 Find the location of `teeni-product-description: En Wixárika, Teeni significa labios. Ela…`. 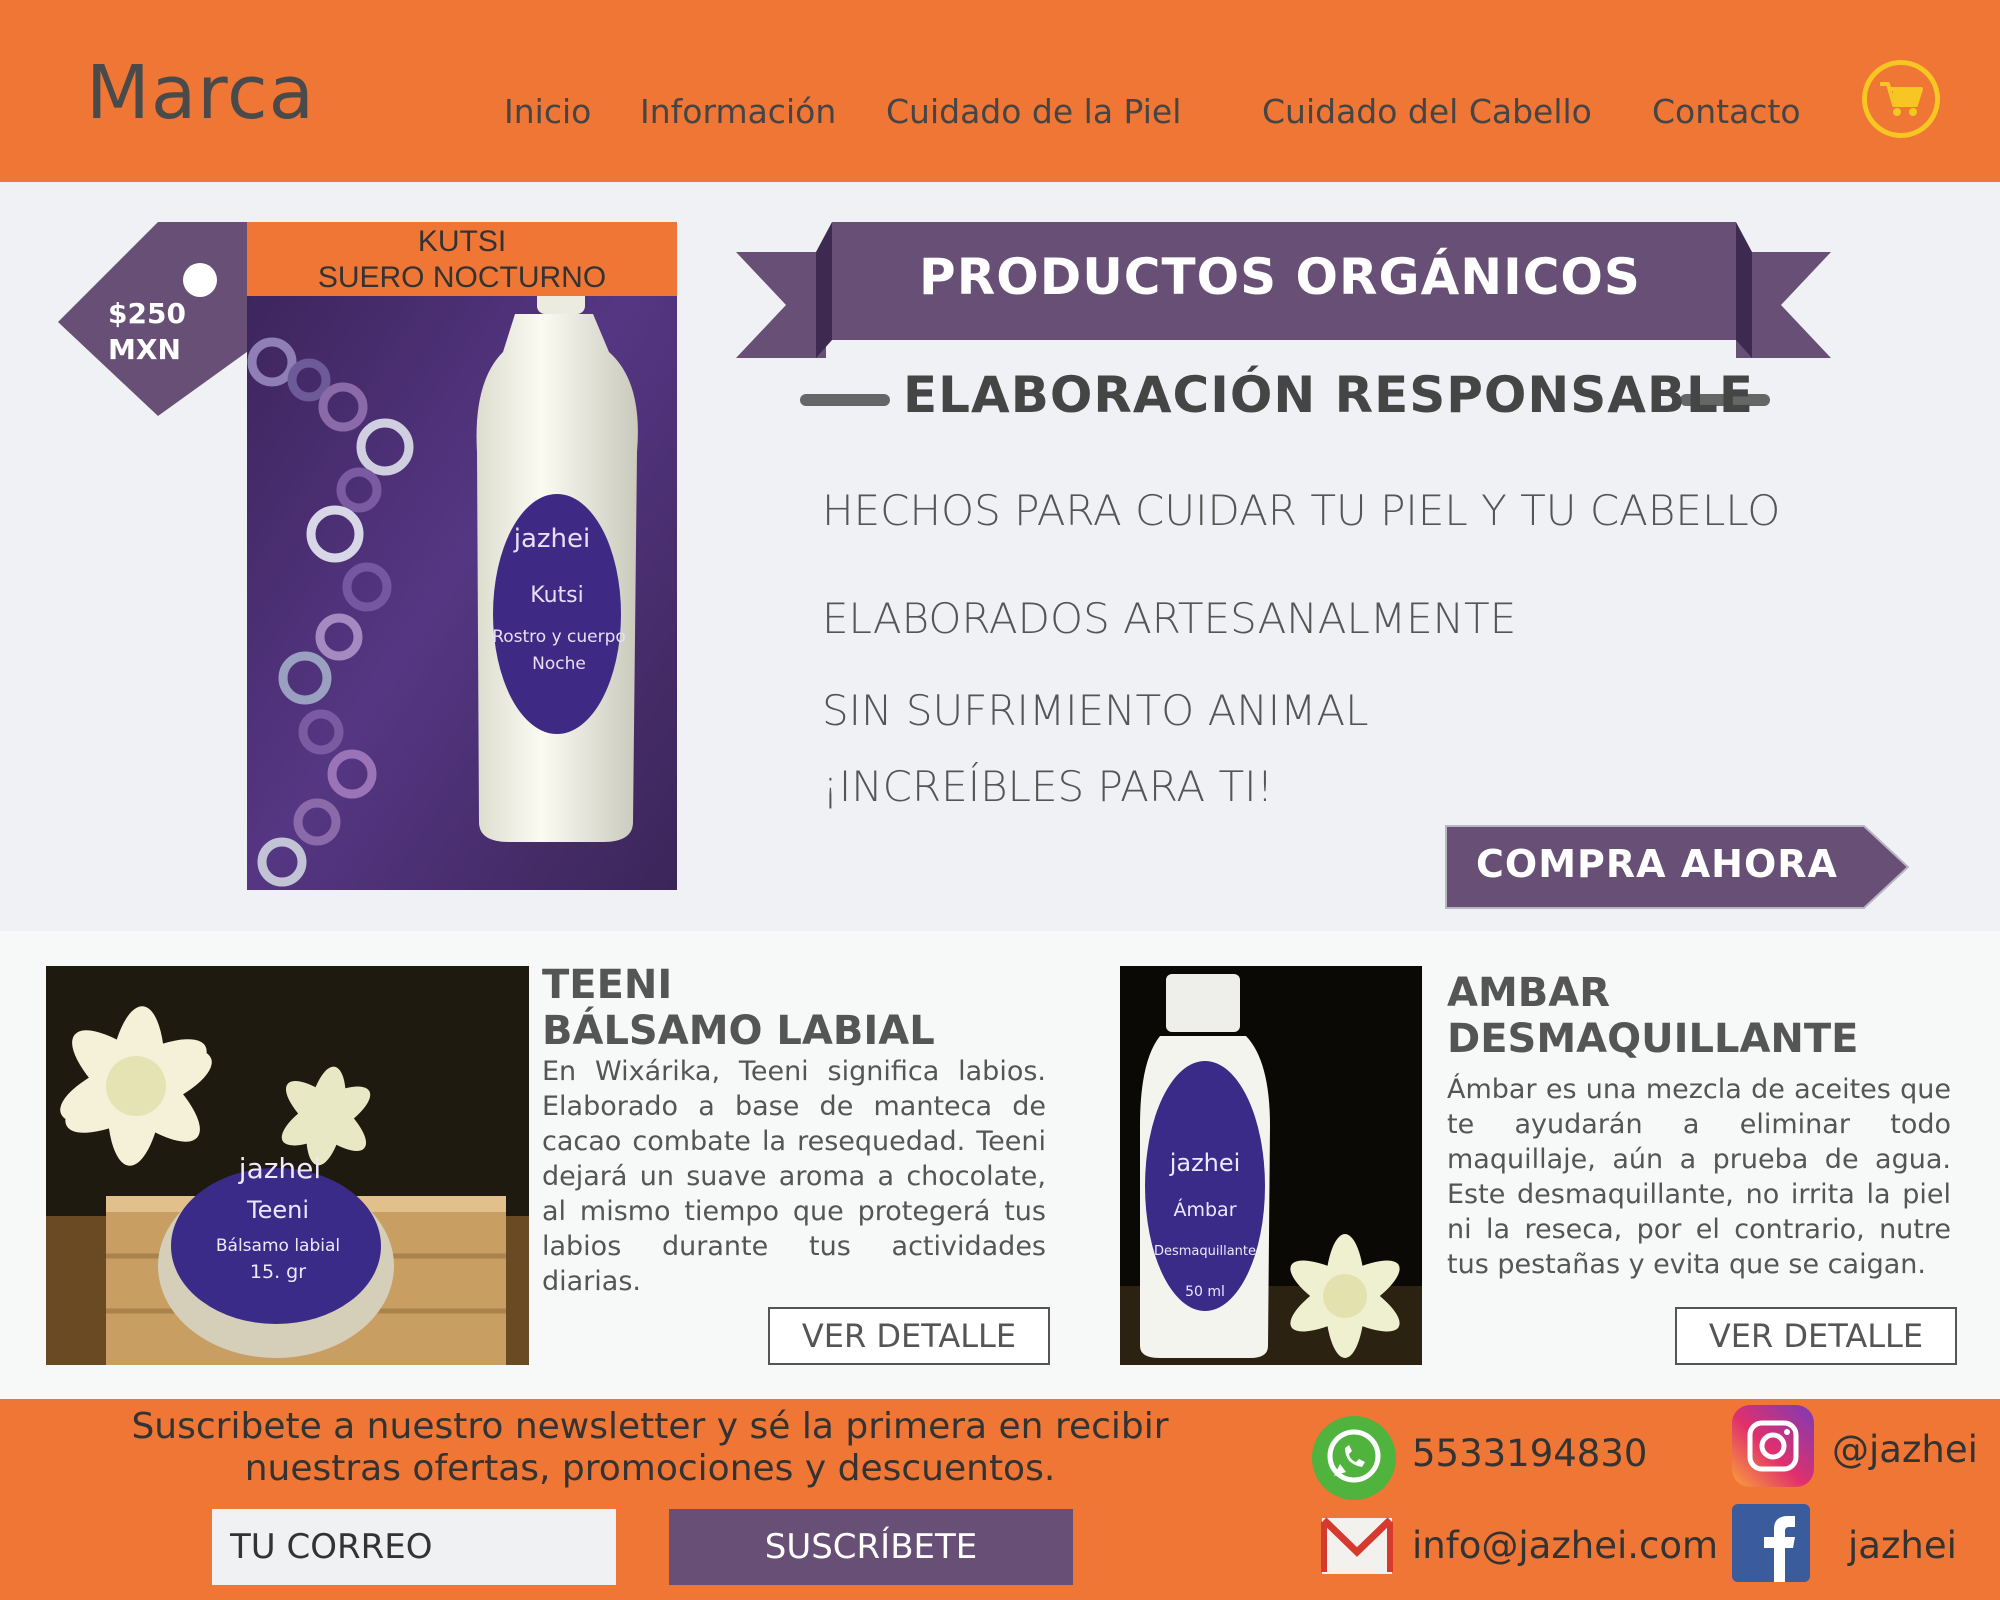

teeni-product-description: En Wixárika, Teeni significa labios. Ela… is located at coordinates (794, 1176).